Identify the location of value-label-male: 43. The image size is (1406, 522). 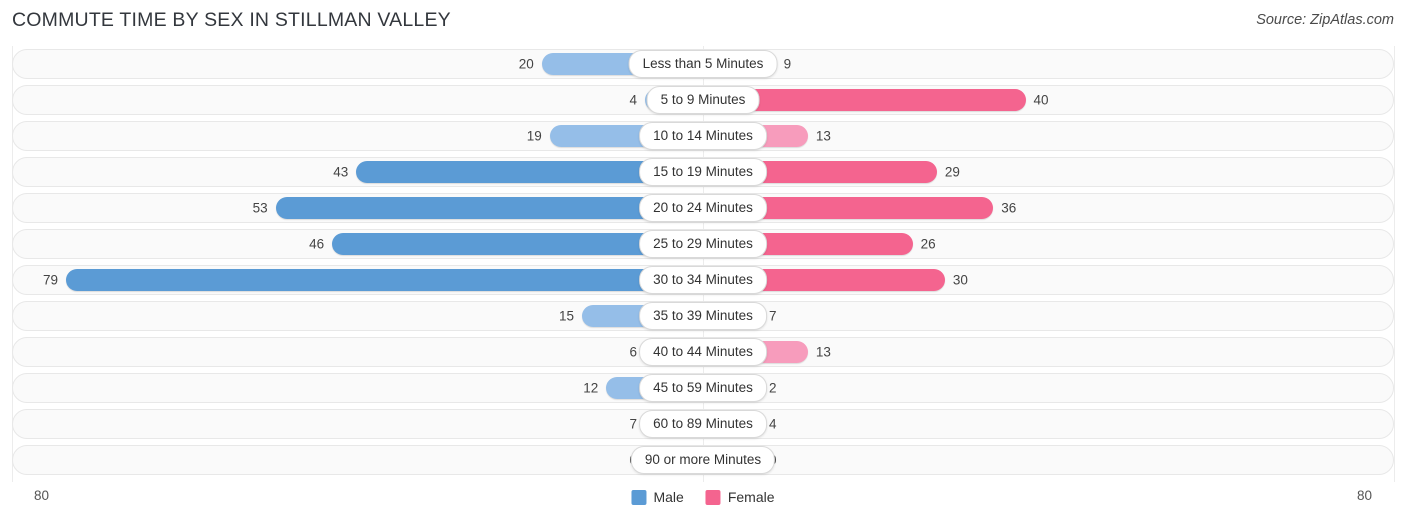
(341, 172).